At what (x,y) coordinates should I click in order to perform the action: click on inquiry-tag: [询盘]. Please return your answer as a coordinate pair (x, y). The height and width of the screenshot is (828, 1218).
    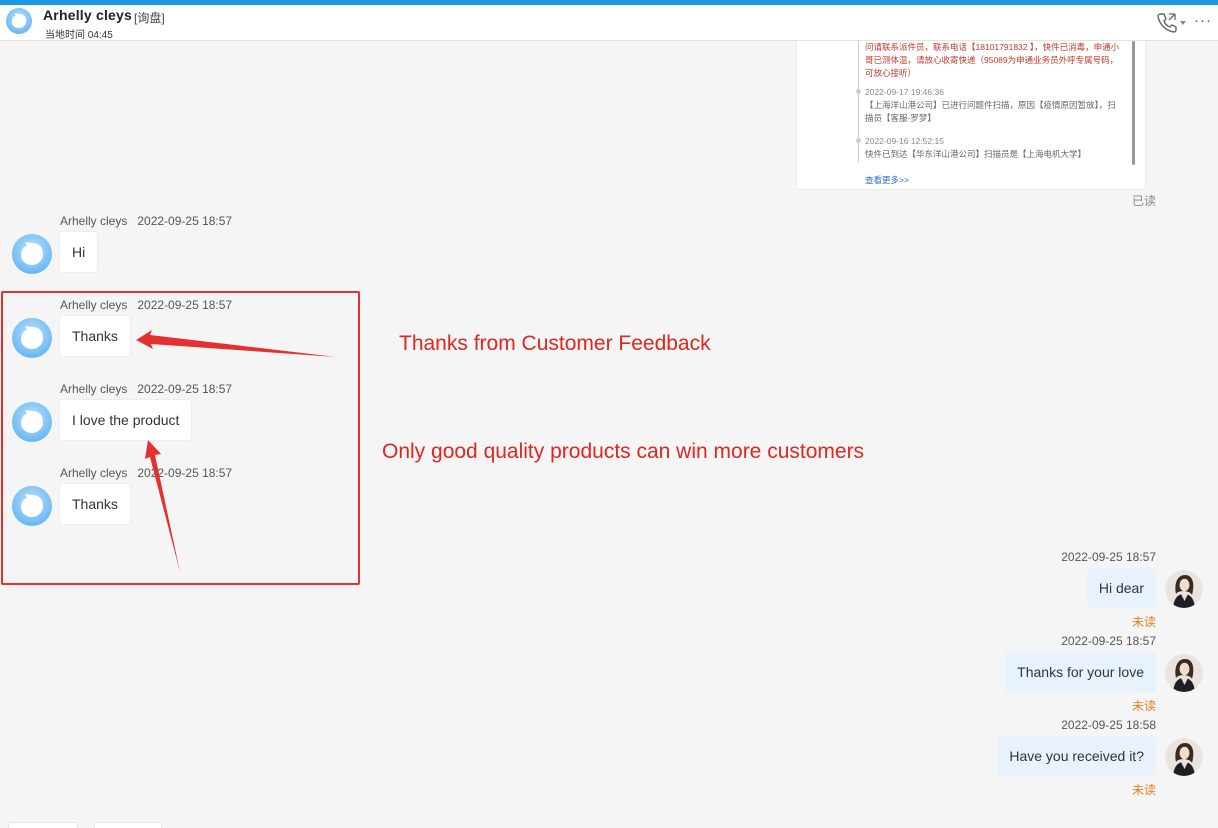
    Looking at the image, I should click on (149, 18).